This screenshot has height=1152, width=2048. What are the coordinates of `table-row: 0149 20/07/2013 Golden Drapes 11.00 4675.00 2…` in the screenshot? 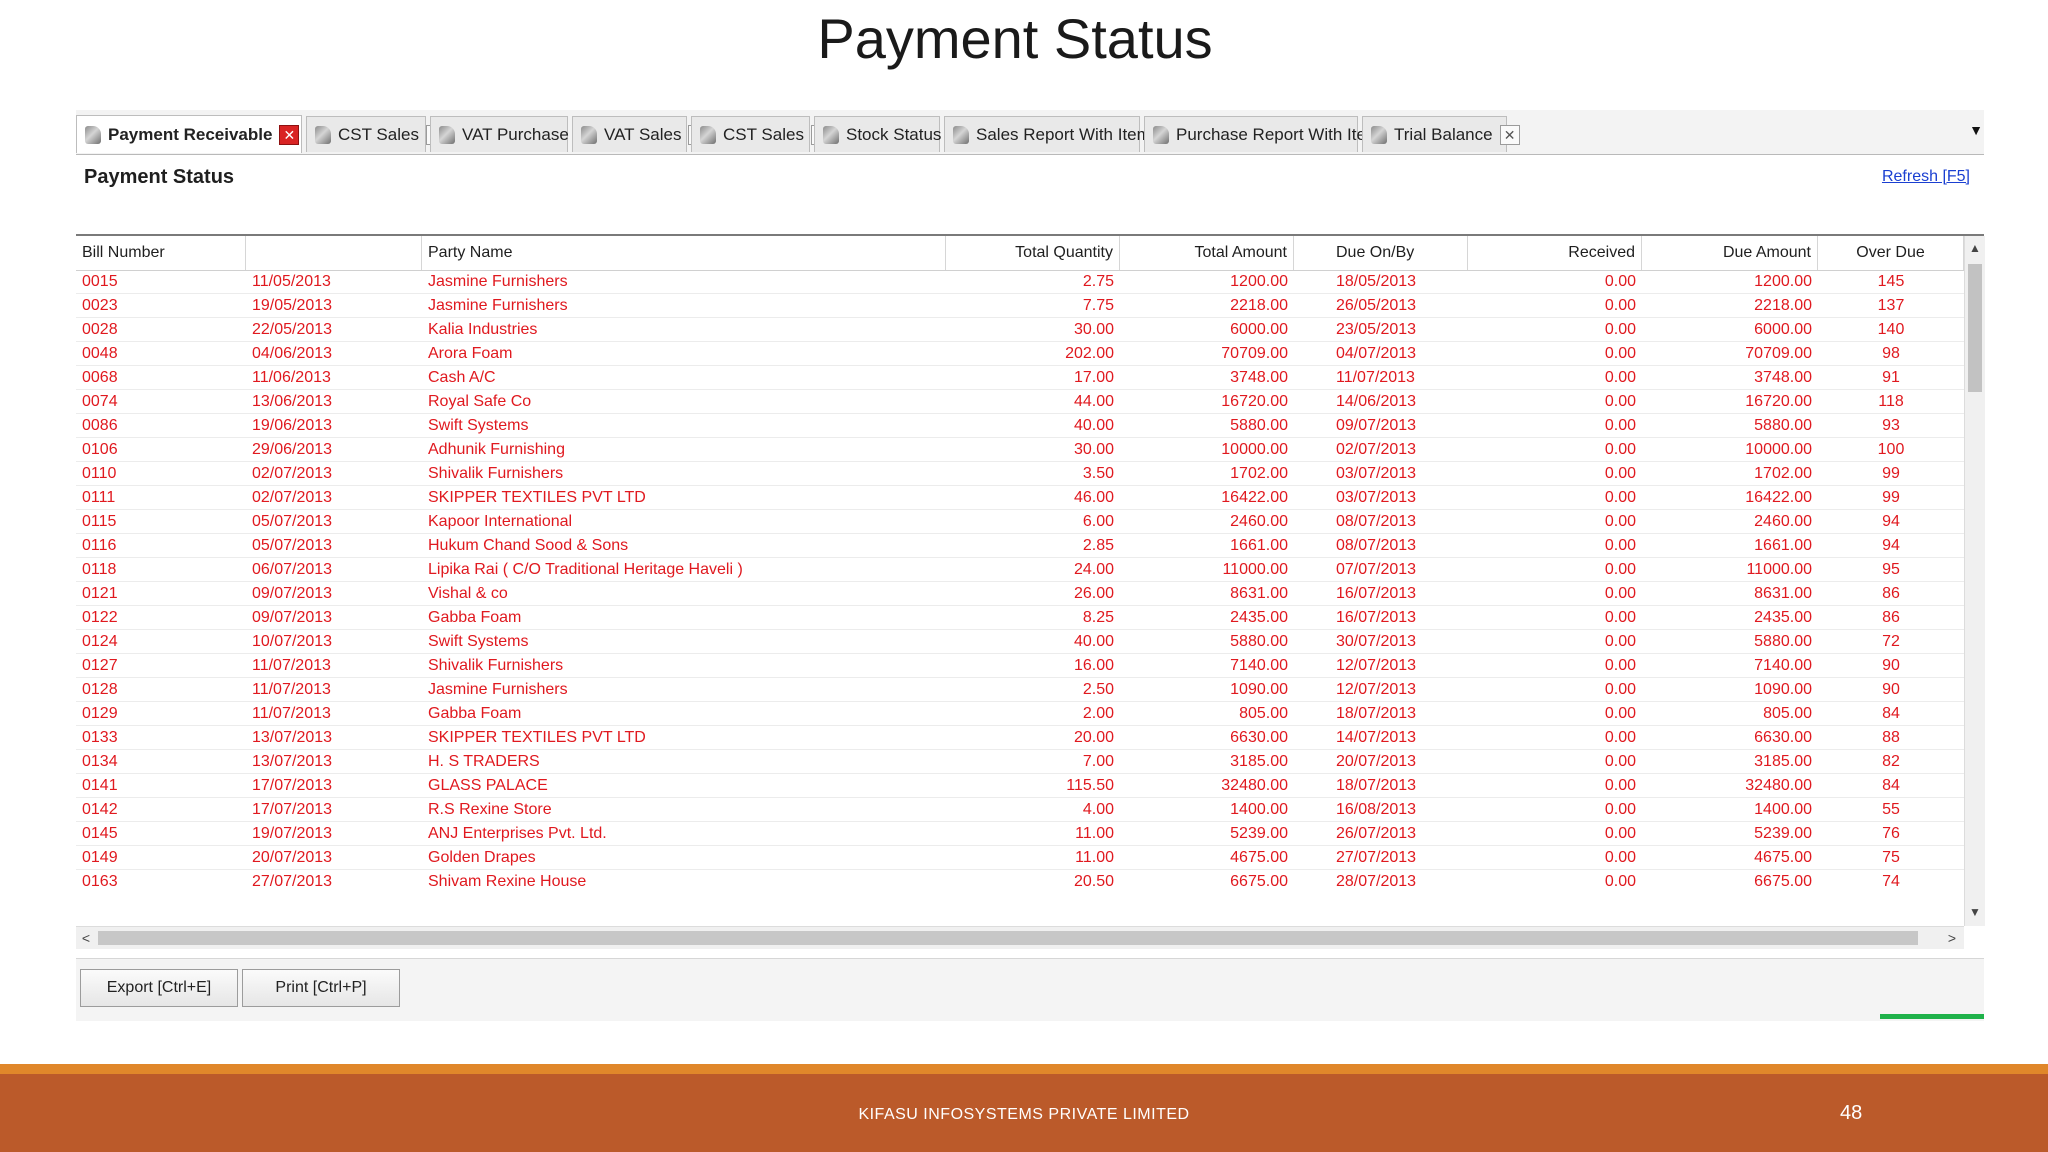 It's located at (1020, 858).